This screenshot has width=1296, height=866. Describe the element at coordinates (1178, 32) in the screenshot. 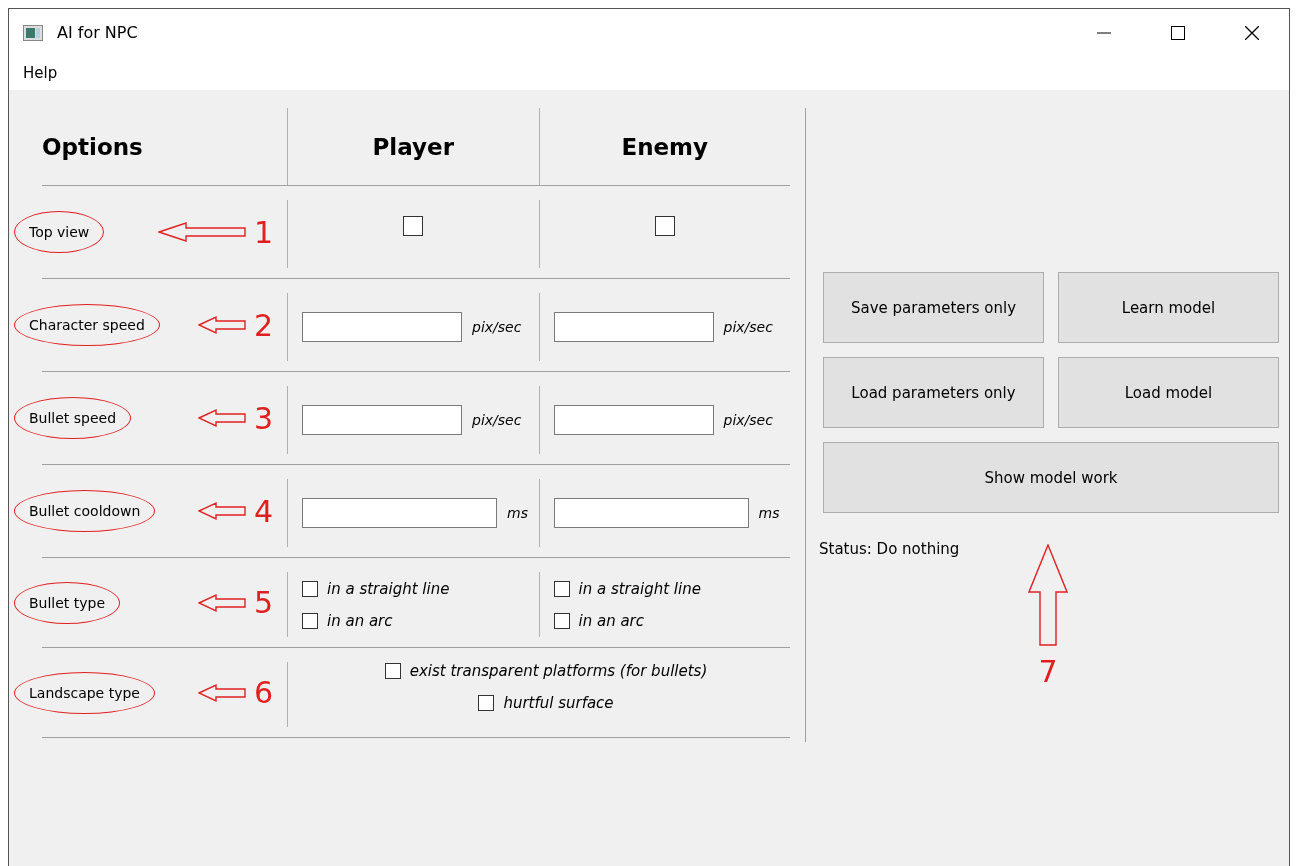

I see `maximize-icon` at that location.